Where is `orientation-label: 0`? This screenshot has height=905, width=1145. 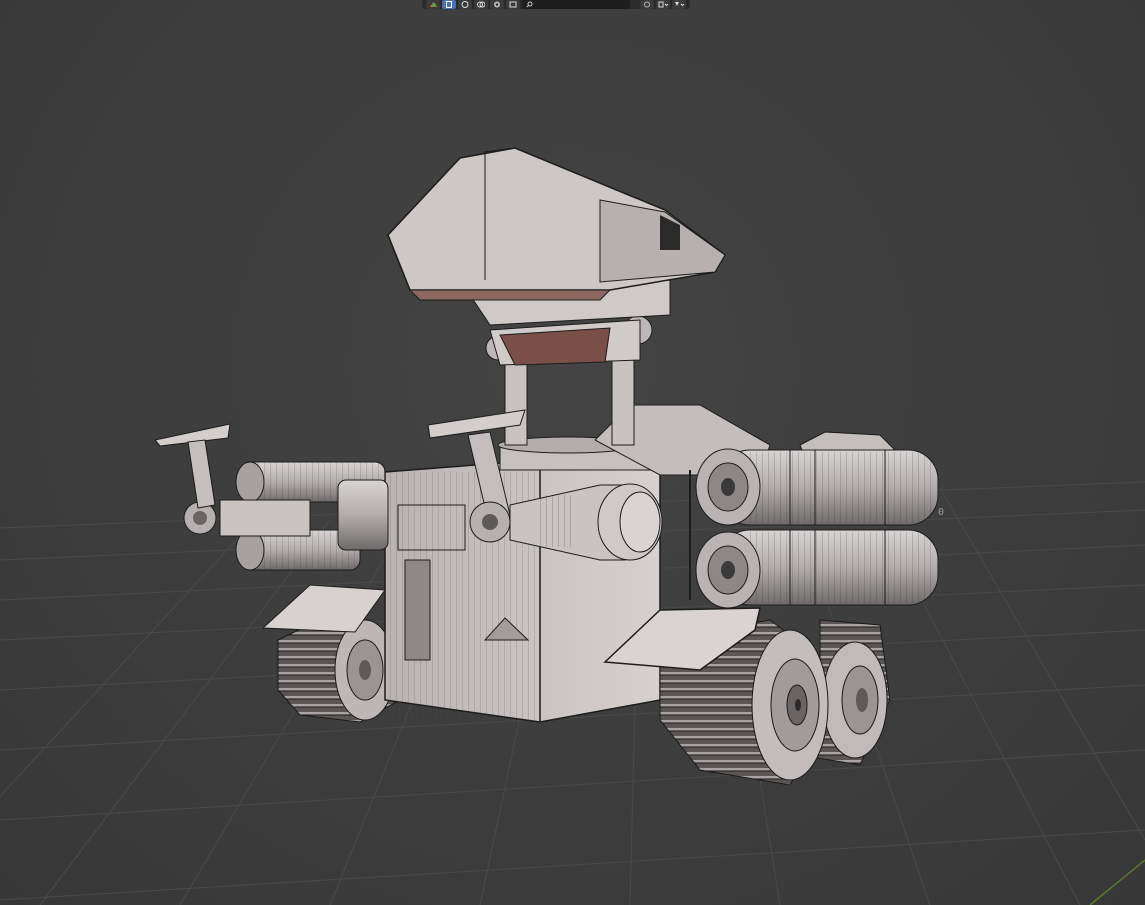
orientation-label: 0 is located at coordinates (941, 512).